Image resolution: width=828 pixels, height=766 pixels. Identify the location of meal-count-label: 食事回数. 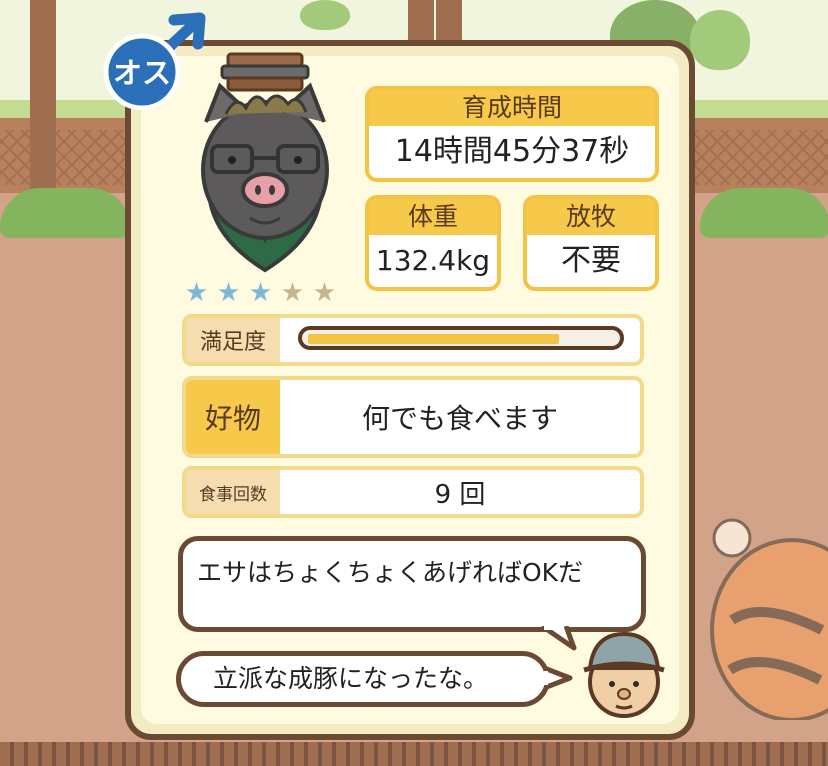
(233, 492).